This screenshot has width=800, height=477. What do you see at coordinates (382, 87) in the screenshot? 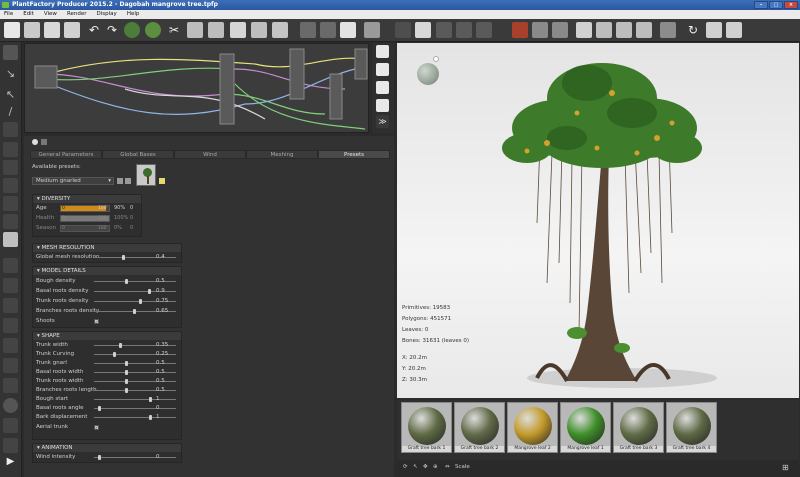
I see `graph-node-icon` at bounding box center [382, 87].